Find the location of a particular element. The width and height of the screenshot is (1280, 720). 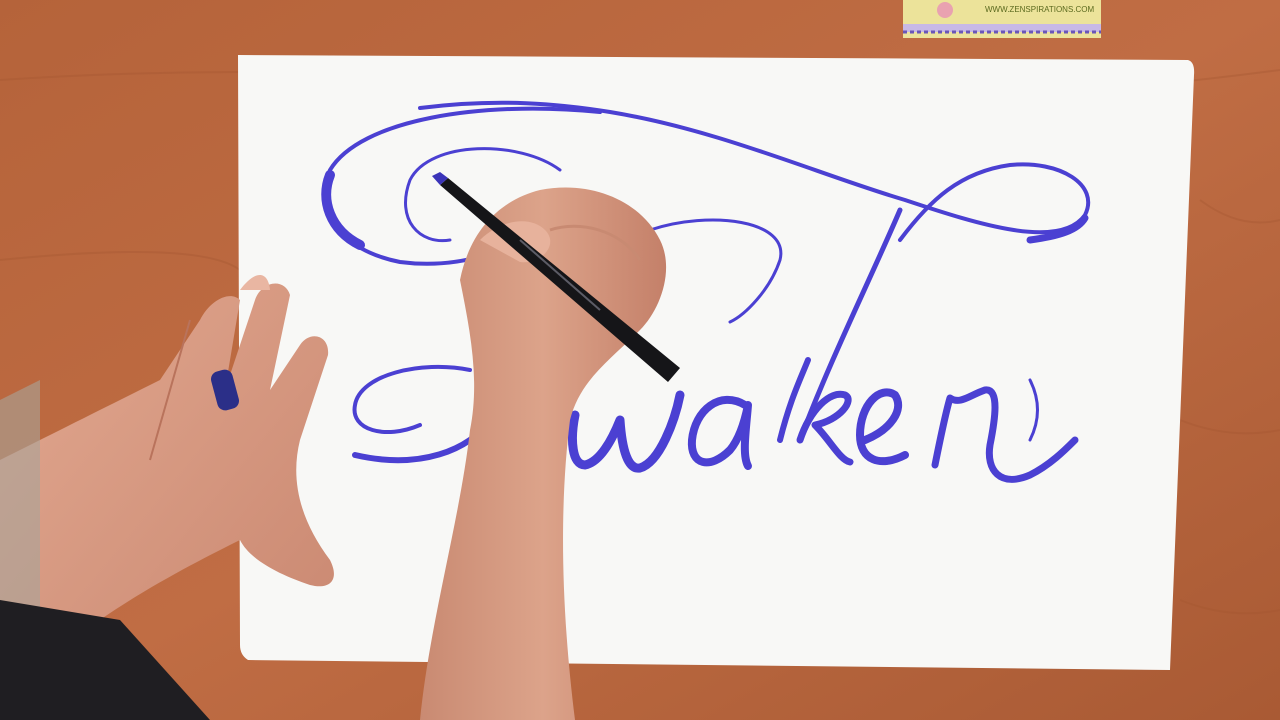

card-url-text: WWW.ZENSPIRATIONS.COM is located at coordinates (1040, 9).